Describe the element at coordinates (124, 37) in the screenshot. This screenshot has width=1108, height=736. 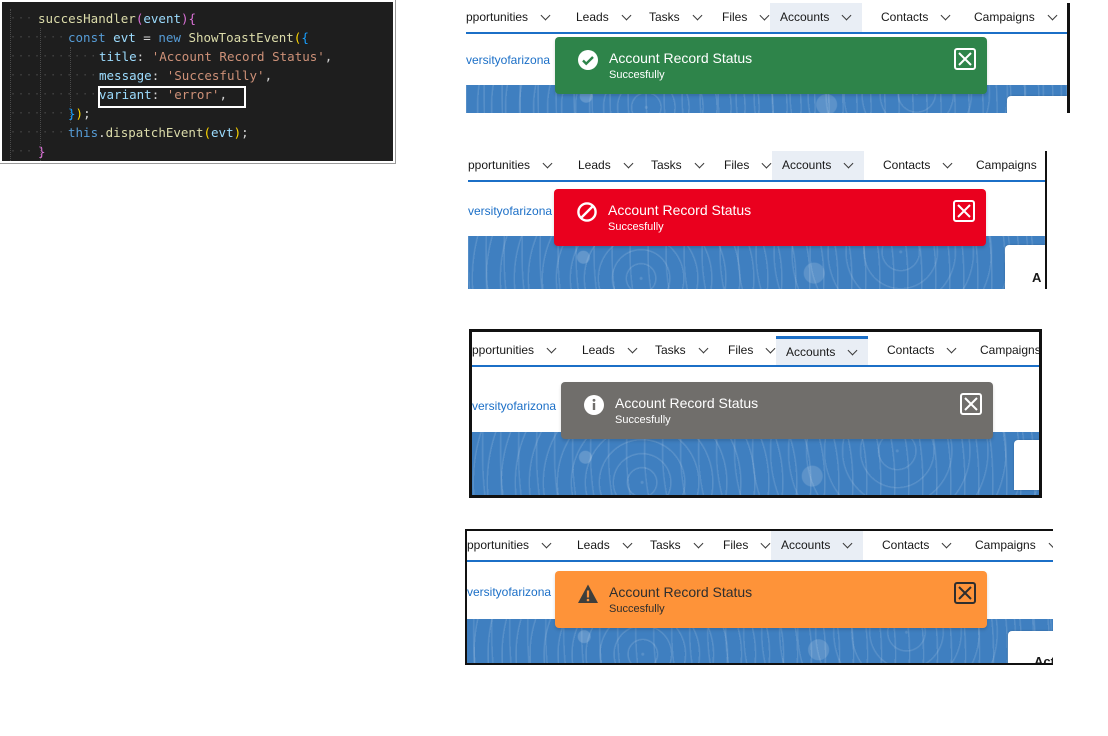
I see `code-token: evt` at that location.